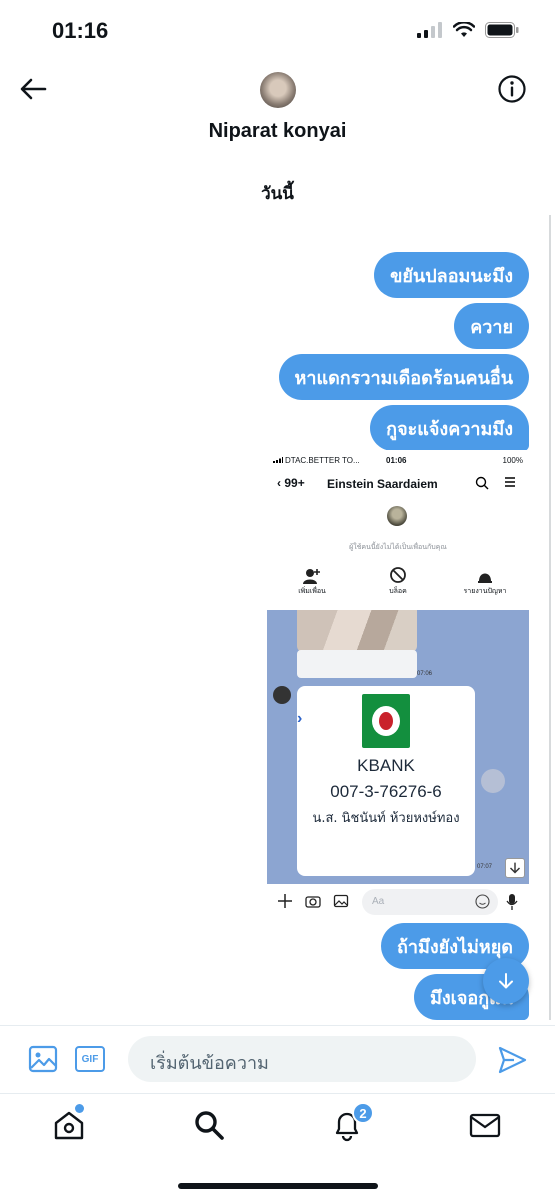  What do you see at coordinates (285, 901) in the screenshot?
I see `embedded-plus-icon` at bounding box center [285, 901].